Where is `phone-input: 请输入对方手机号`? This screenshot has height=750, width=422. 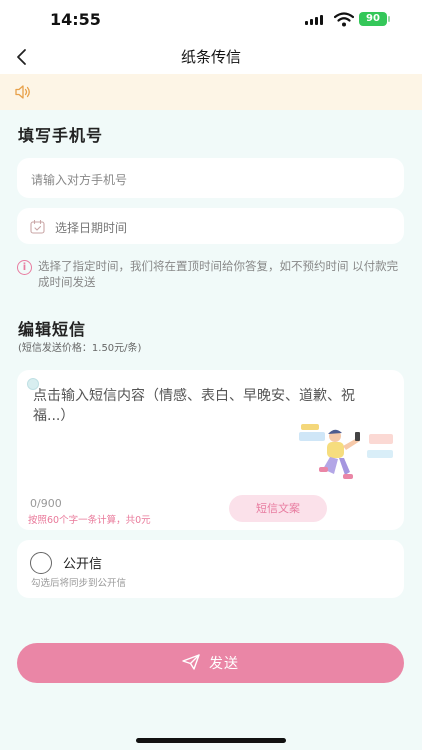 phone-input: 请输入对方手机号 is located at coordinates (210, 178).